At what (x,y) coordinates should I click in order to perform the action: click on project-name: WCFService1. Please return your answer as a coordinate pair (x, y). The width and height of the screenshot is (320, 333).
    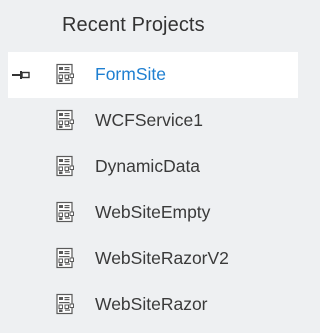
    Looking at the image, I should click on (149, 120).